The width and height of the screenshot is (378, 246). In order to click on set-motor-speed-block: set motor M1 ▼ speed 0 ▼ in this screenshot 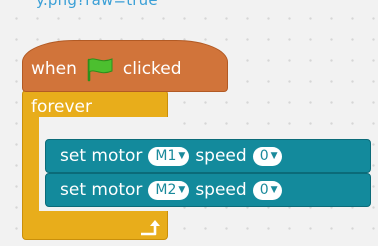, I will do `click(208, 156)`.